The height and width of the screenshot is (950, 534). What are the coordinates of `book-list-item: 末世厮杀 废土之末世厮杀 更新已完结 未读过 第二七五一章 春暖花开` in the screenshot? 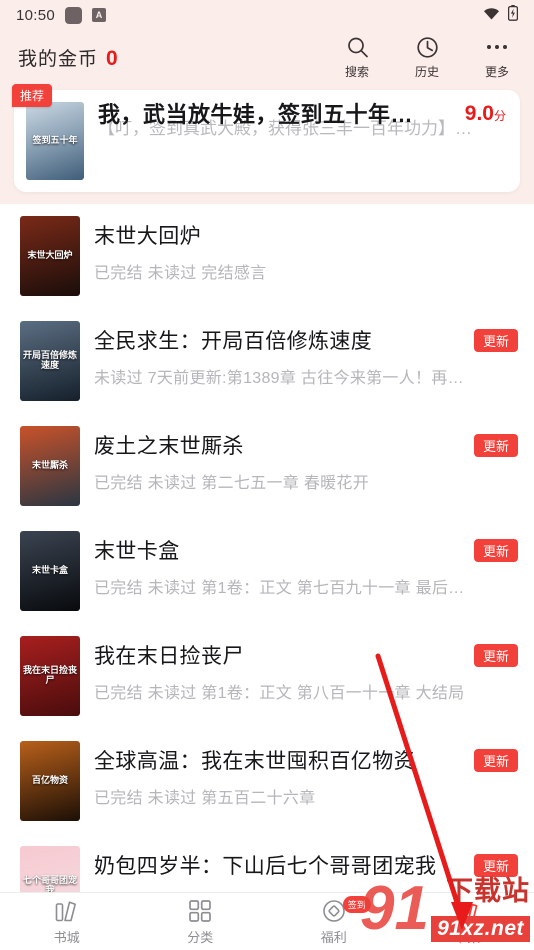 It's located at (267, 466).